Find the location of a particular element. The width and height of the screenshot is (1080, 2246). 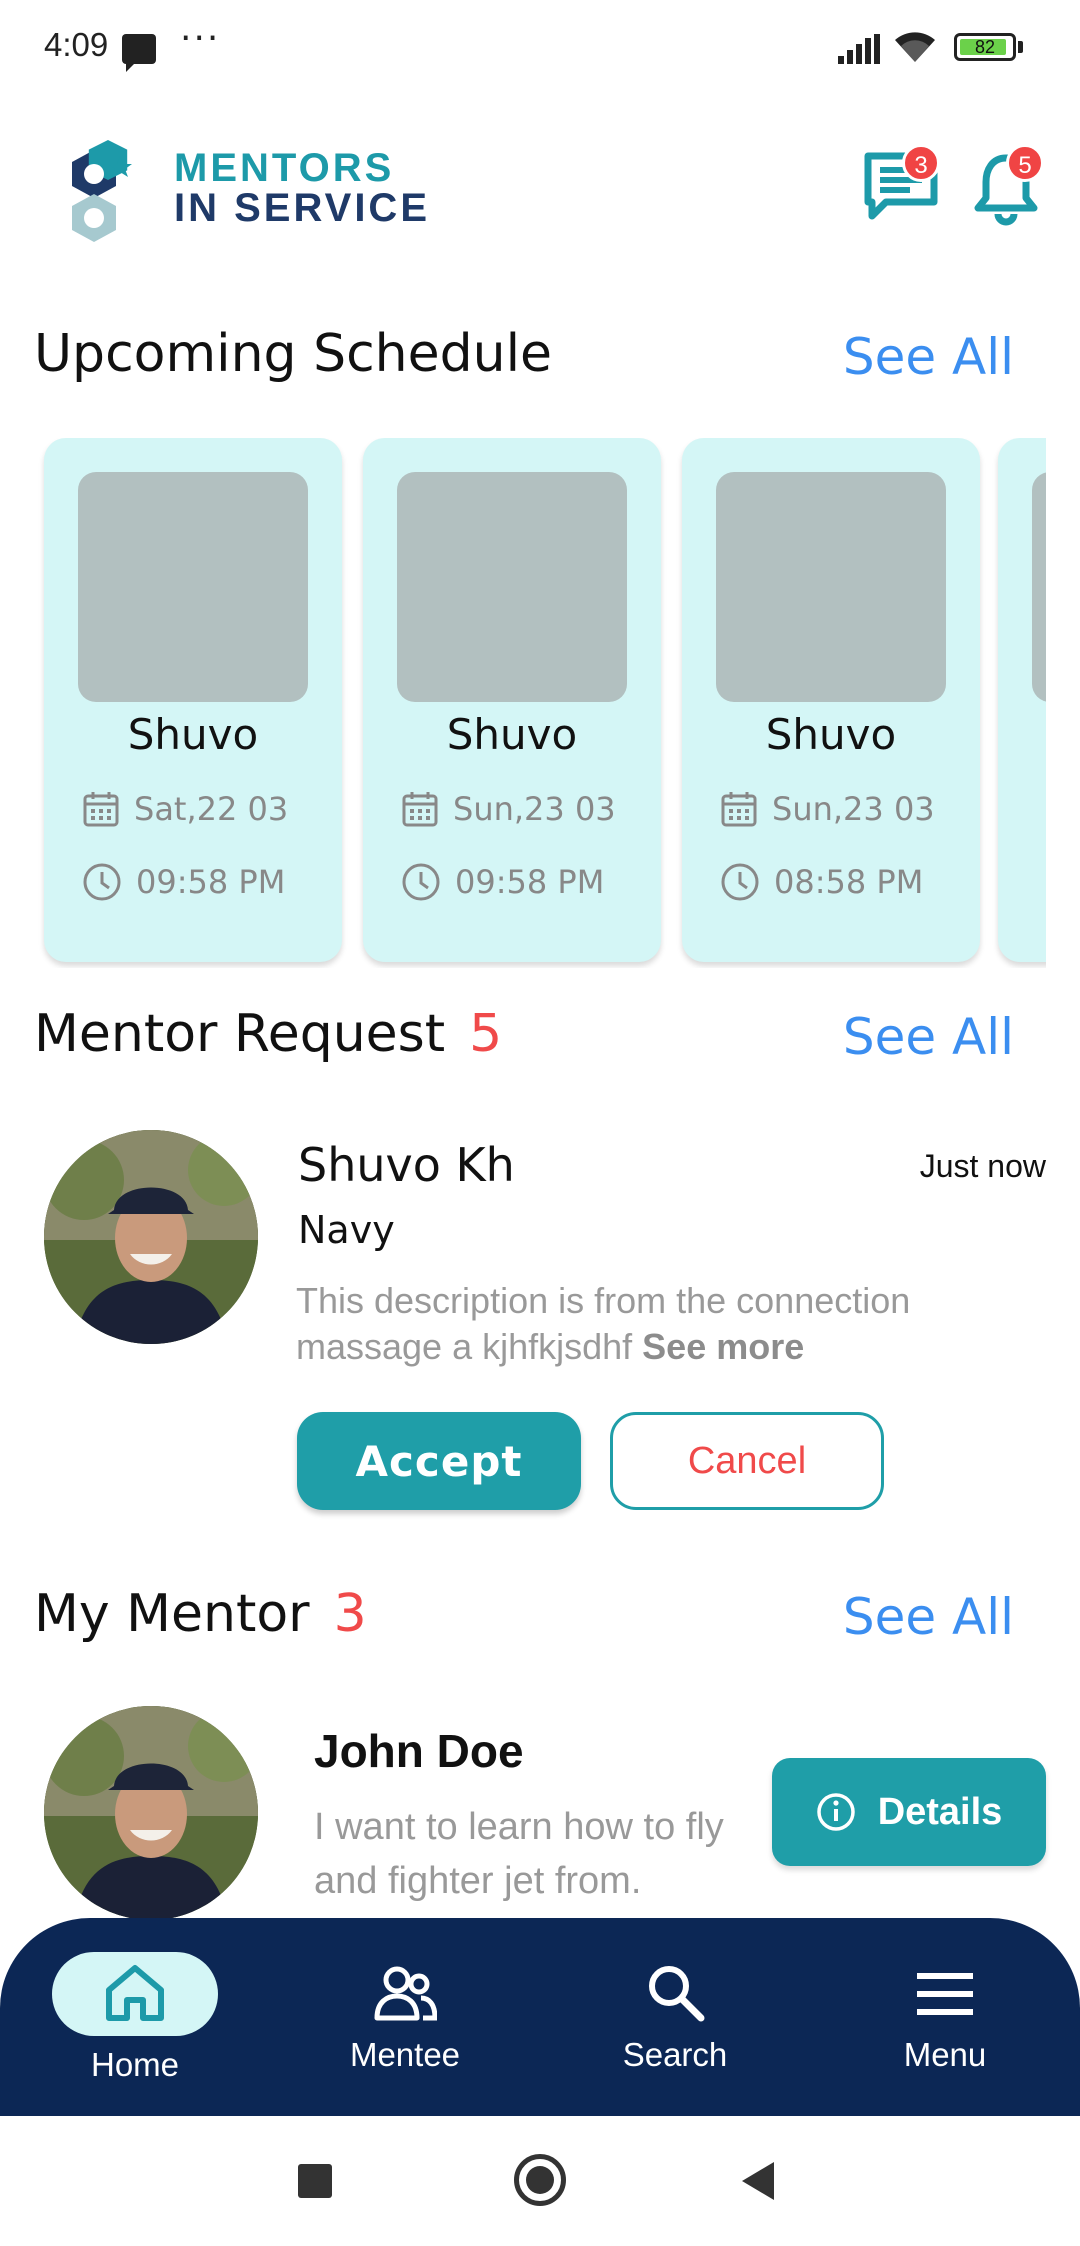

nav-item-menu: Menu is located at coordinates (945, 2017).